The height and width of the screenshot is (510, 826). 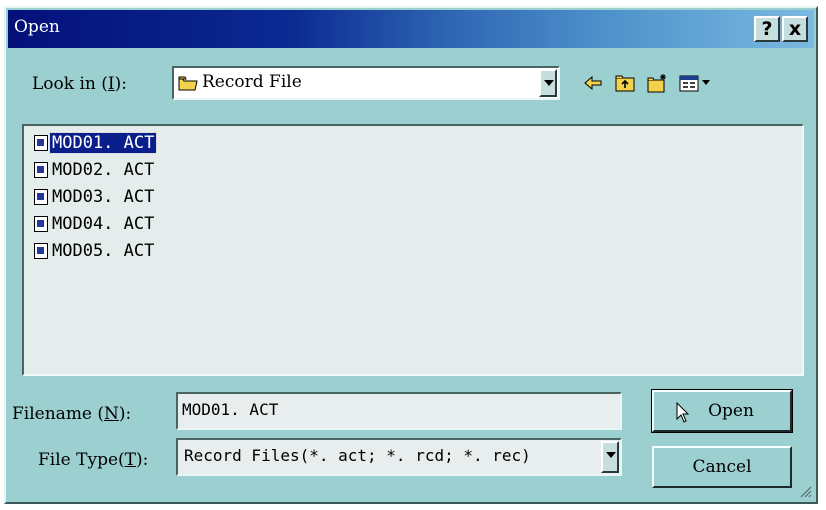 What do you see at coordinates (93, 460) in the screenshot?
I see `filetype-label: File Type(T):` at bounding box center [93, 460].